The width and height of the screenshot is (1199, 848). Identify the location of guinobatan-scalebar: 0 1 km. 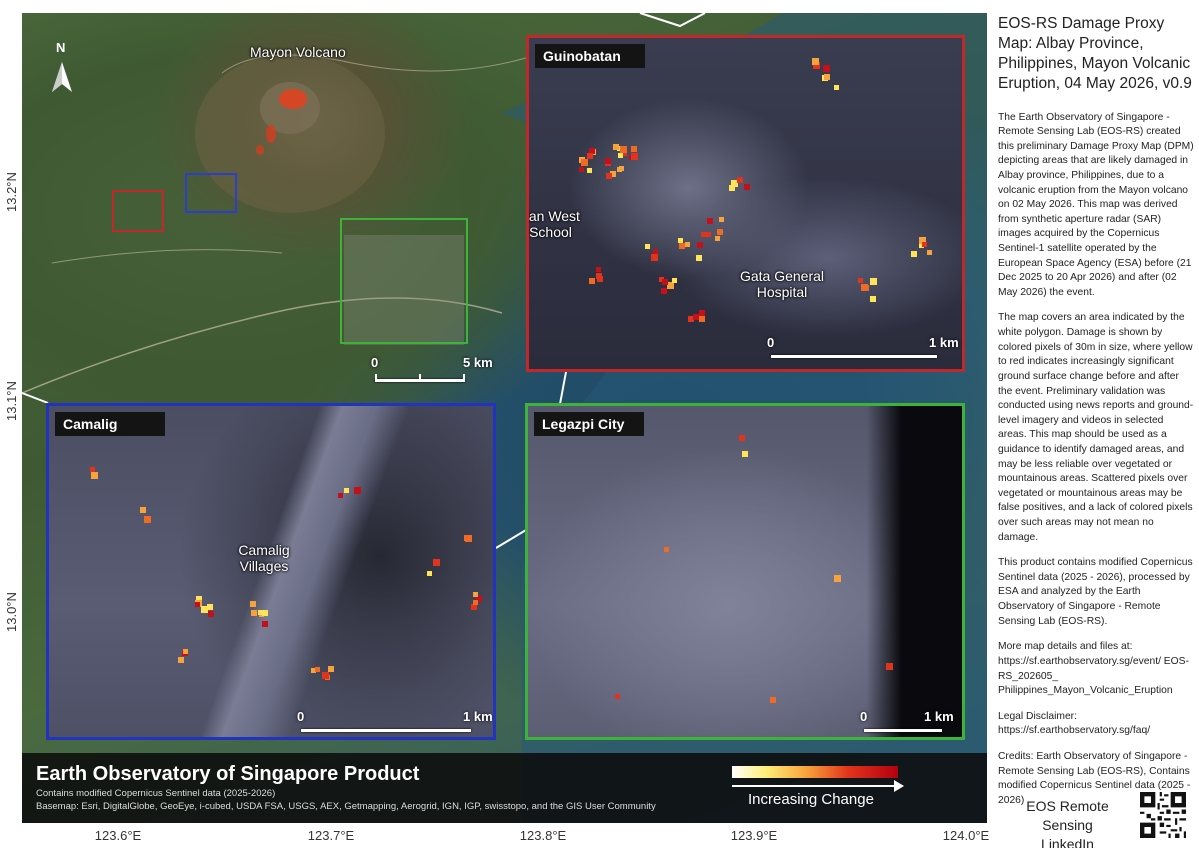
(864, 350).